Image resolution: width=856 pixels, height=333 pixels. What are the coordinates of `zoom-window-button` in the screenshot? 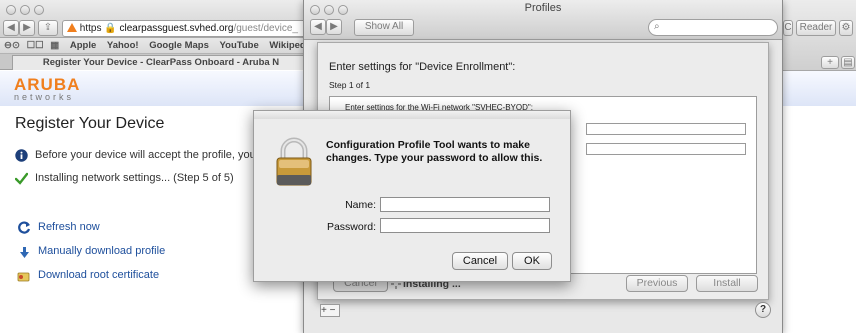 It's located at (39, 10).